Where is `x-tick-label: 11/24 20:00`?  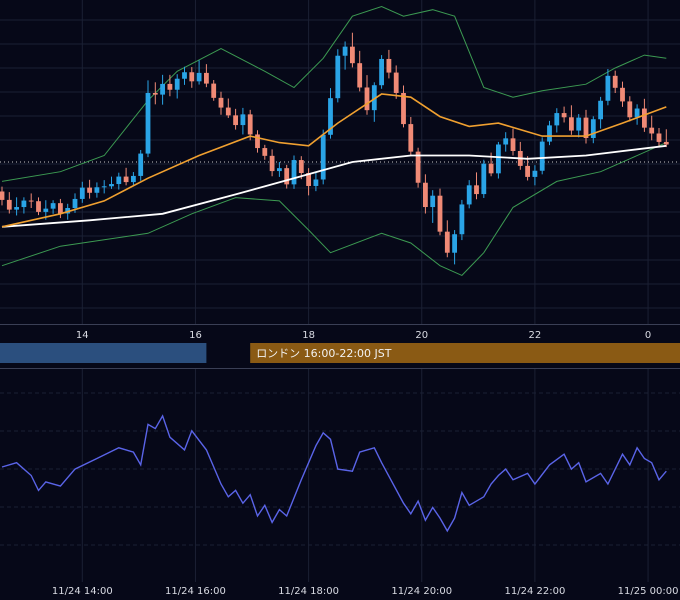 x-tick-label: 11/24 20:00 is located at coordinates (421, 591).